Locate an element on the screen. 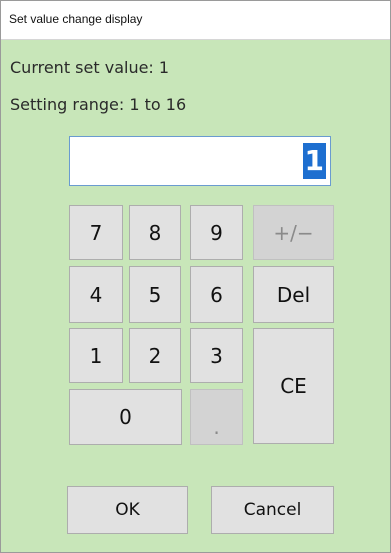 Image resolution: width=391 pixels, height=553 pixels. key-2-label: 2 is located at coordinates (155, 355).